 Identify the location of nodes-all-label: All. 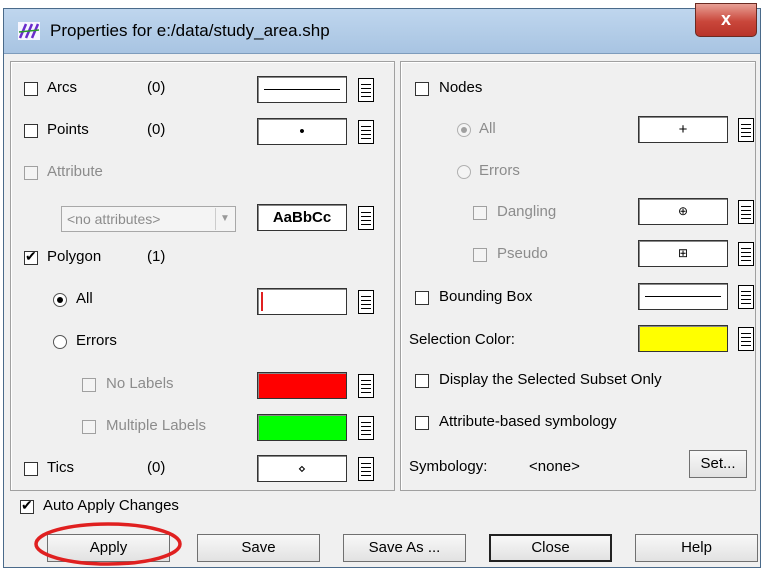
(487, 128).